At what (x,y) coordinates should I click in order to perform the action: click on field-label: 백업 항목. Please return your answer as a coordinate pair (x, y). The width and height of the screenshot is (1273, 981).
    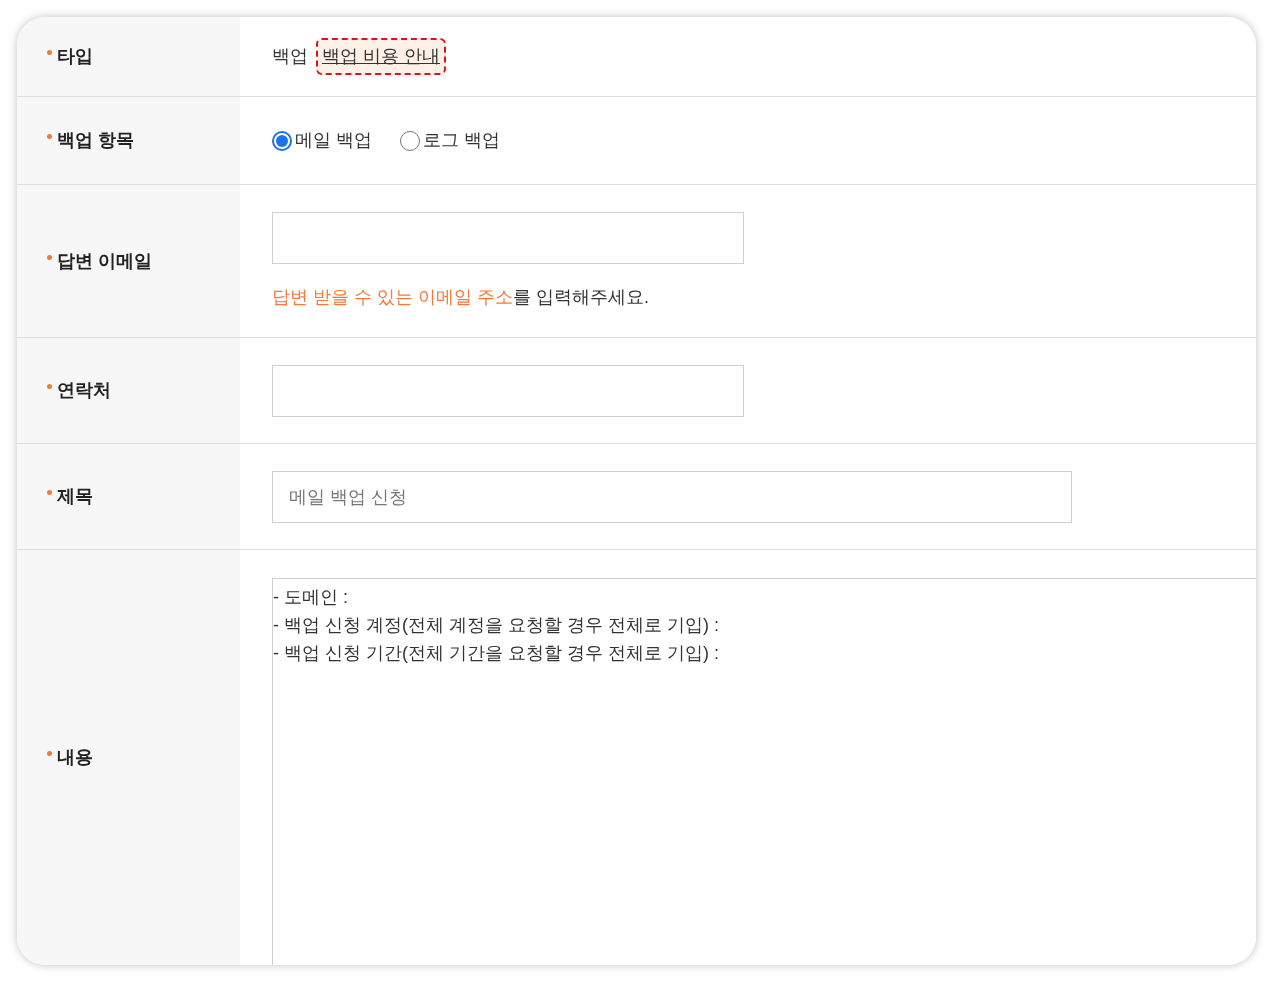
    Looking at the image, I should click on (95, 140).